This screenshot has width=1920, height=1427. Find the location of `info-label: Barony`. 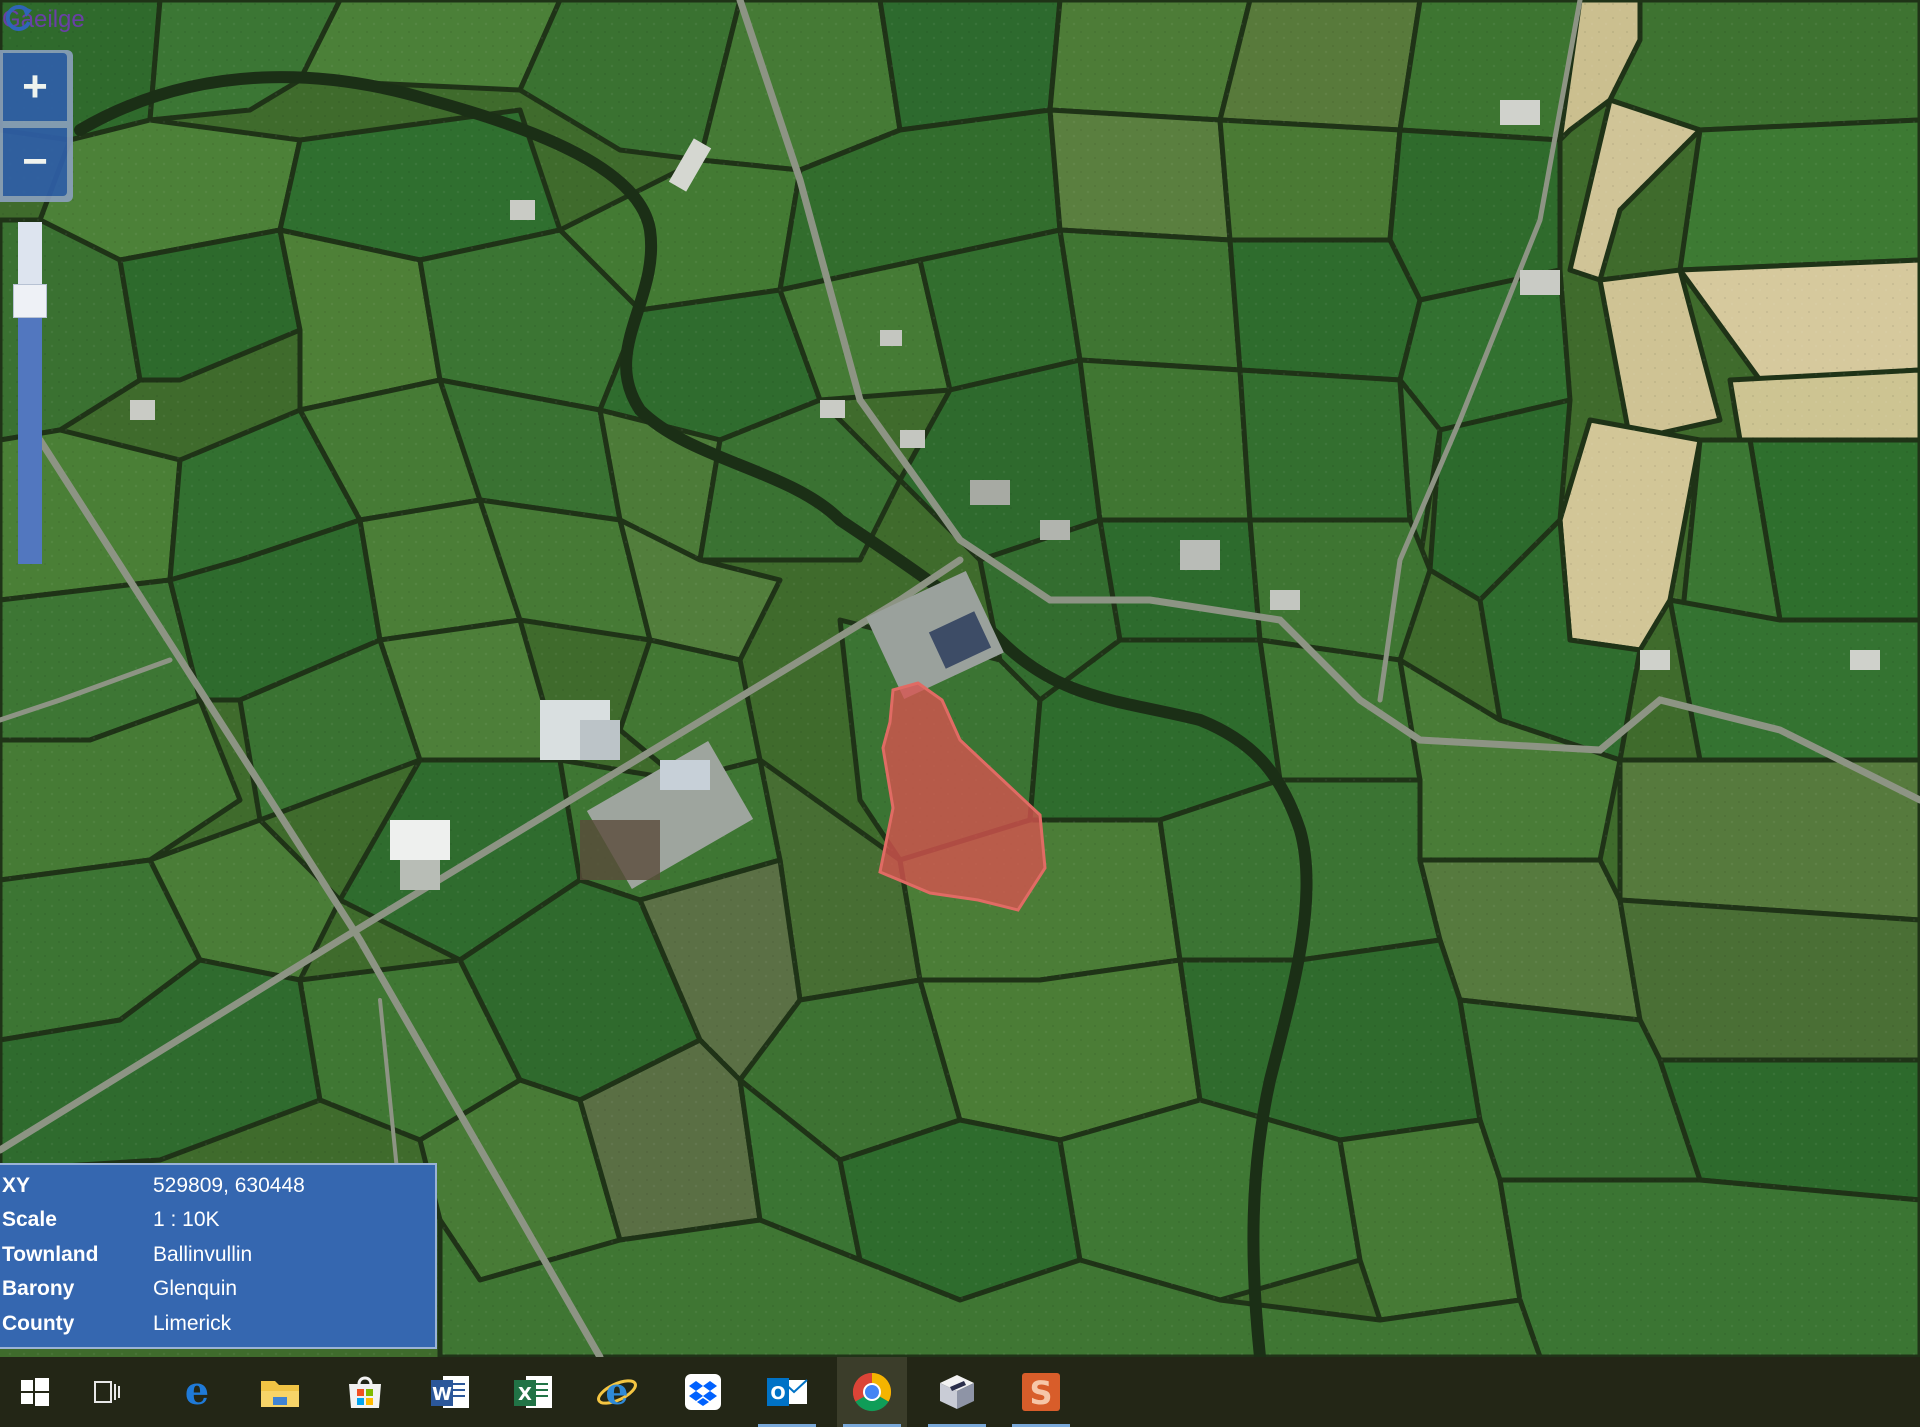

info-label: Barony is located at coordinates (38, 1288).